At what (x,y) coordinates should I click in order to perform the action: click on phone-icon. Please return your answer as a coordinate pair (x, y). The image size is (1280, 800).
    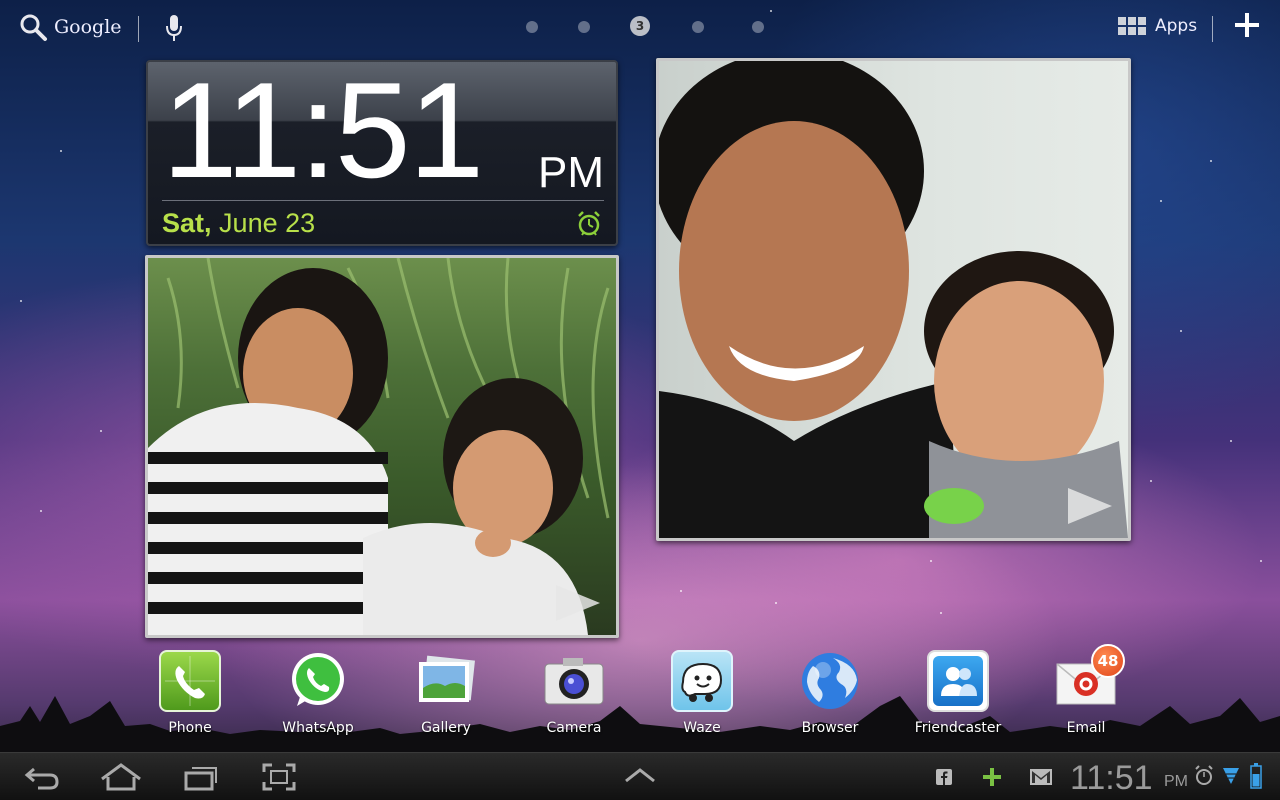
    Looking at the image, I should click on (190, 681).